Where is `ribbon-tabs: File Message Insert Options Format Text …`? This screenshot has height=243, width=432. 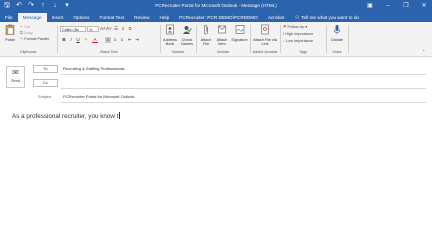 ribbon-tabs: File Message Insert Options Format Text … is located at coordinates (216, 17).